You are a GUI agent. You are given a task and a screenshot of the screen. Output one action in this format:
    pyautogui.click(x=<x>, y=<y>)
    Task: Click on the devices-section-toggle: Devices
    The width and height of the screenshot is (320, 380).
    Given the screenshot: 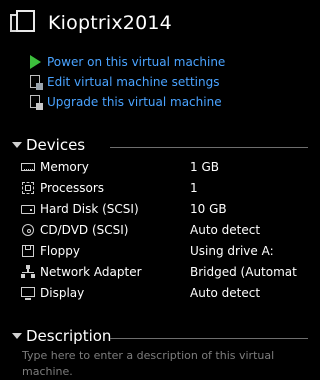 What is the action you would take?
    pyautogui.click(x=48, y=145)
    